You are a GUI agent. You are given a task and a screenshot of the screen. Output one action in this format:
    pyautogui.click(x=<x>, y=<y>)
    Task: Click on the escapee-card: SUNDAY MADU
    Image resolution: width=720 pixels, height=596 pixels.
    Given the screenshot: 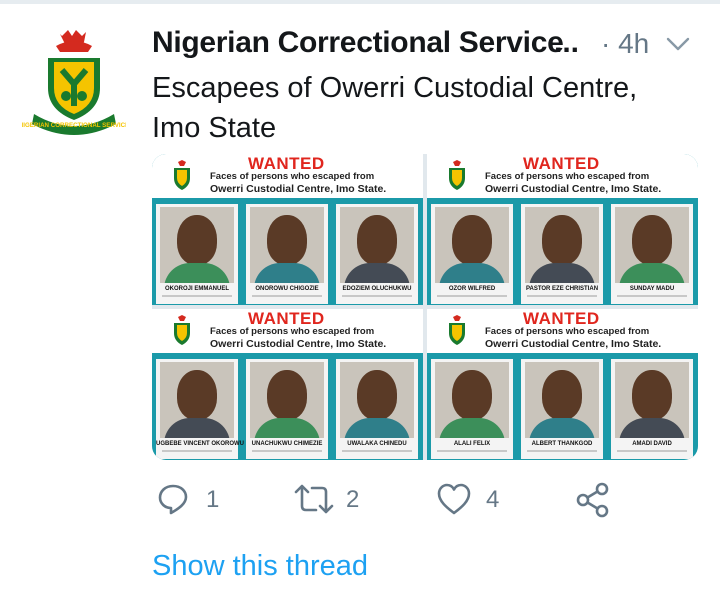 What is the action you would take?
    pyautogui.click(x=652, y=254)
    